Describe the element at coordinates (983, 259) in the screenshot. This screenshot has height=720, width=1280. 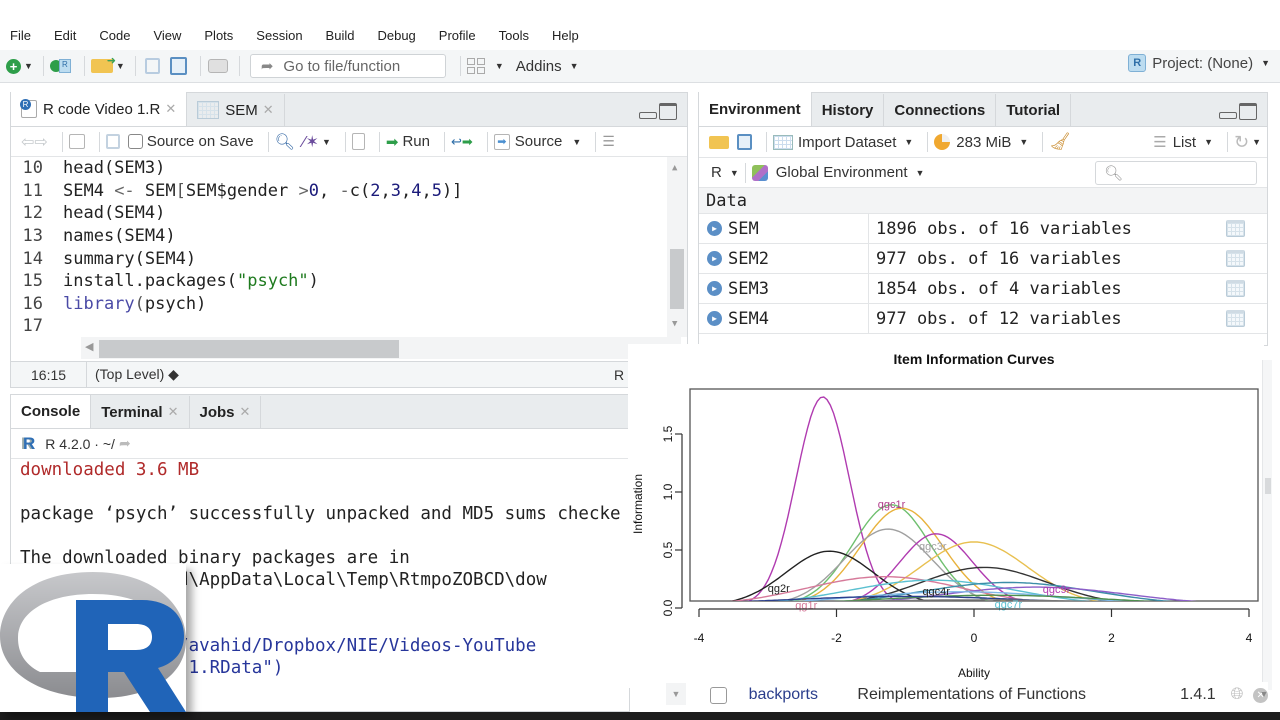
I see `environment-row: ▶ SEM2 977 obs. of 16 variables` at that location.